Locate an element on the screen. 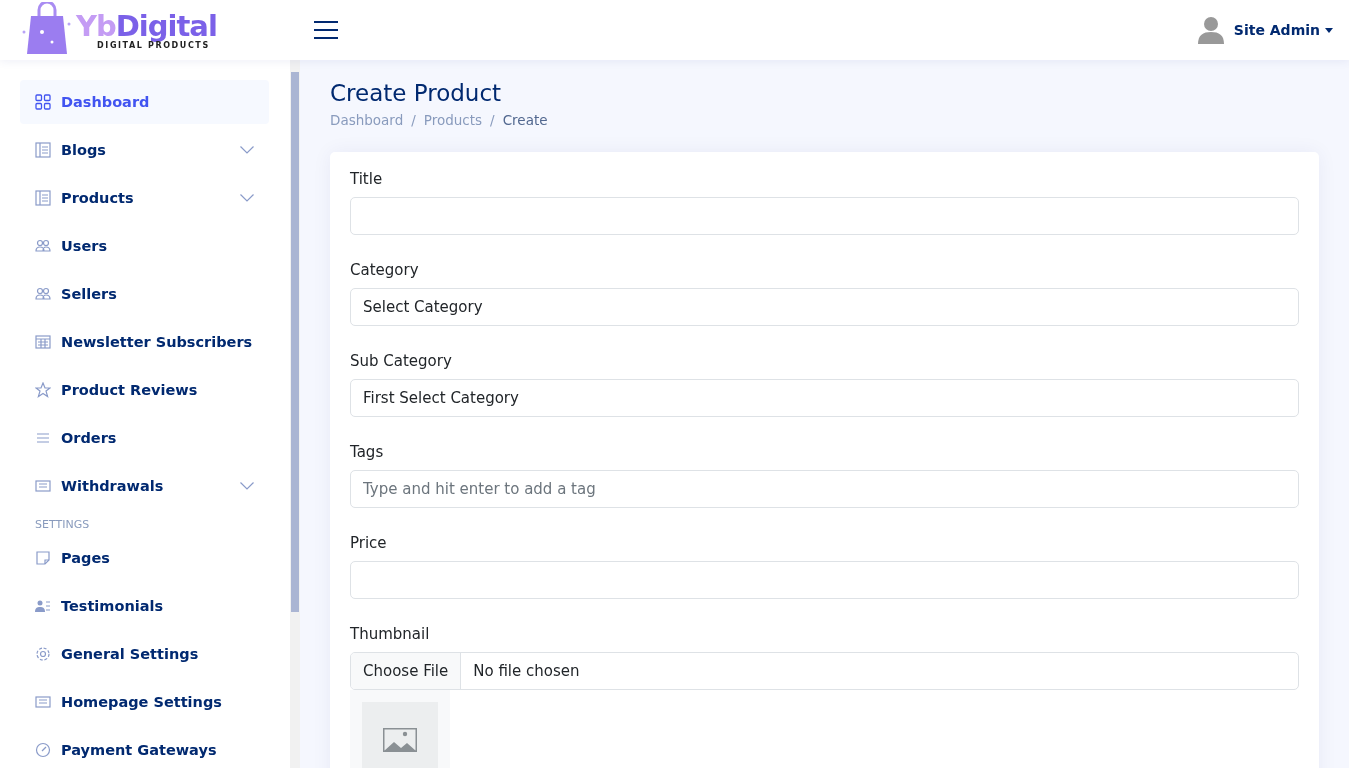 The width and height of the screenshot is (1349, 768). logo-text: YbDigital is located at coordinates (146, 25).